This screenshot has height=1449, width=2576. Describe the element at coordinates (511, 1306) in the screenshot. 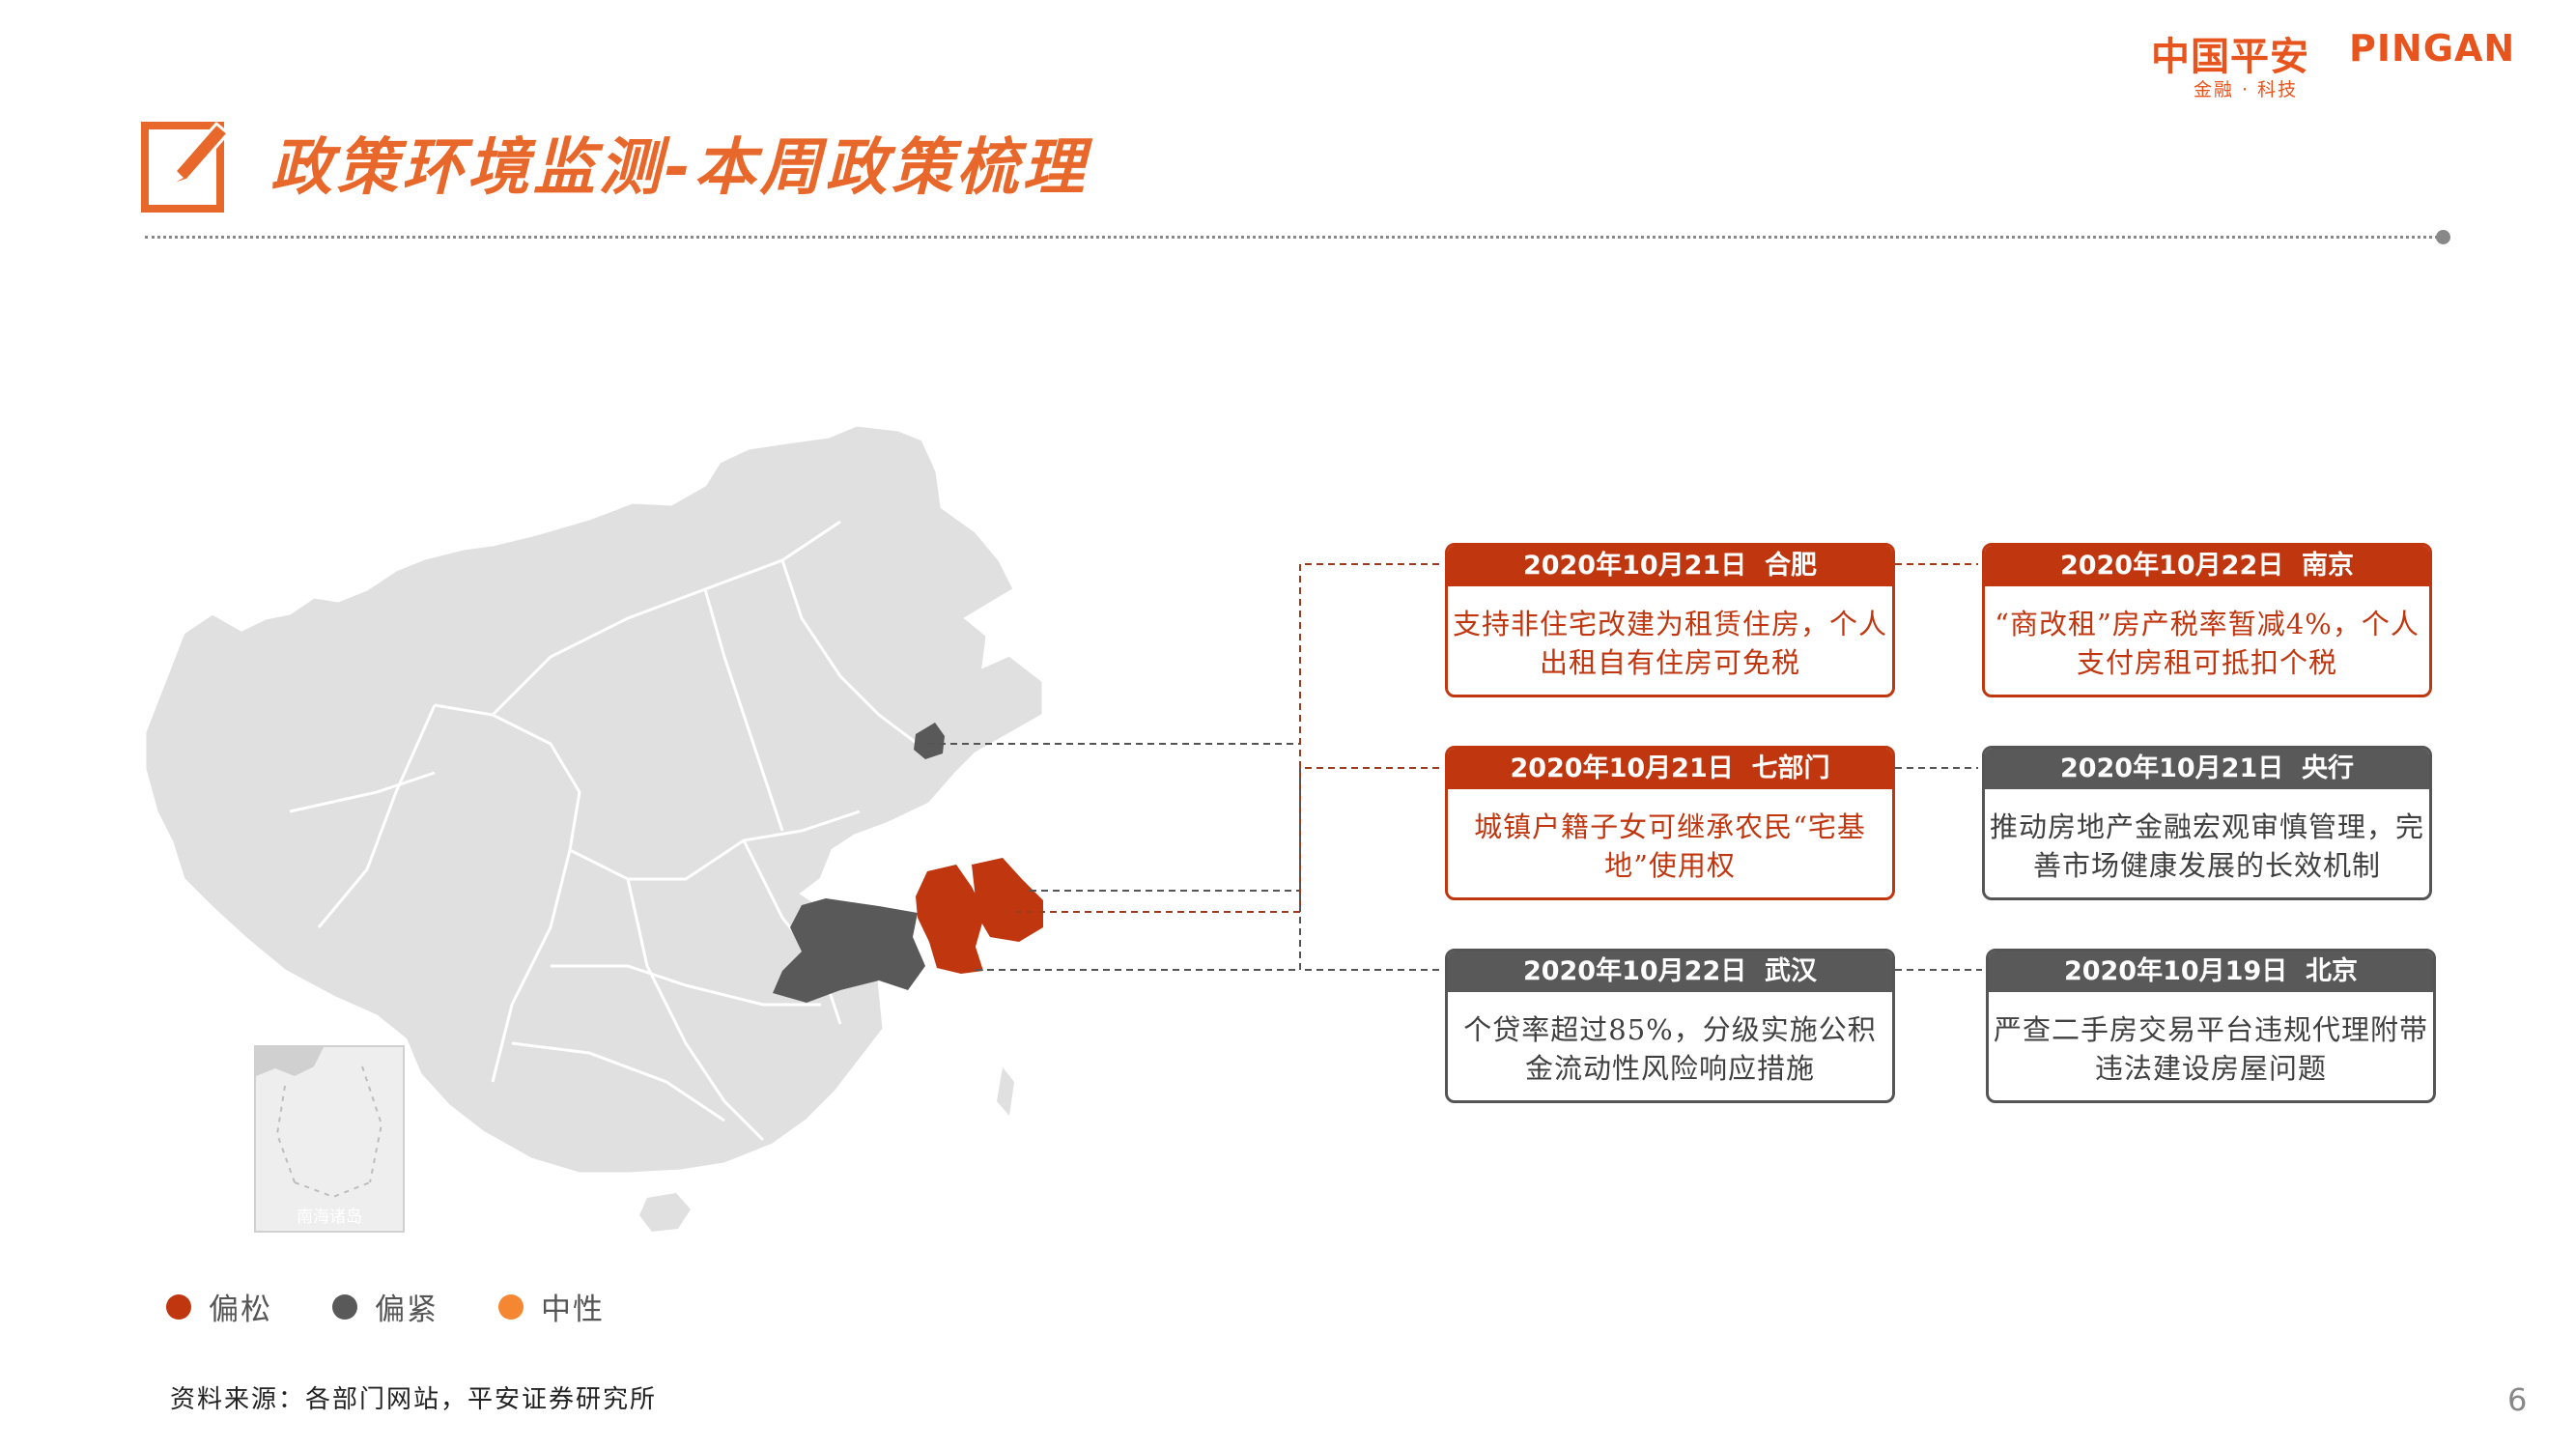

I see `legend-dot-neutral-icon` at that location.